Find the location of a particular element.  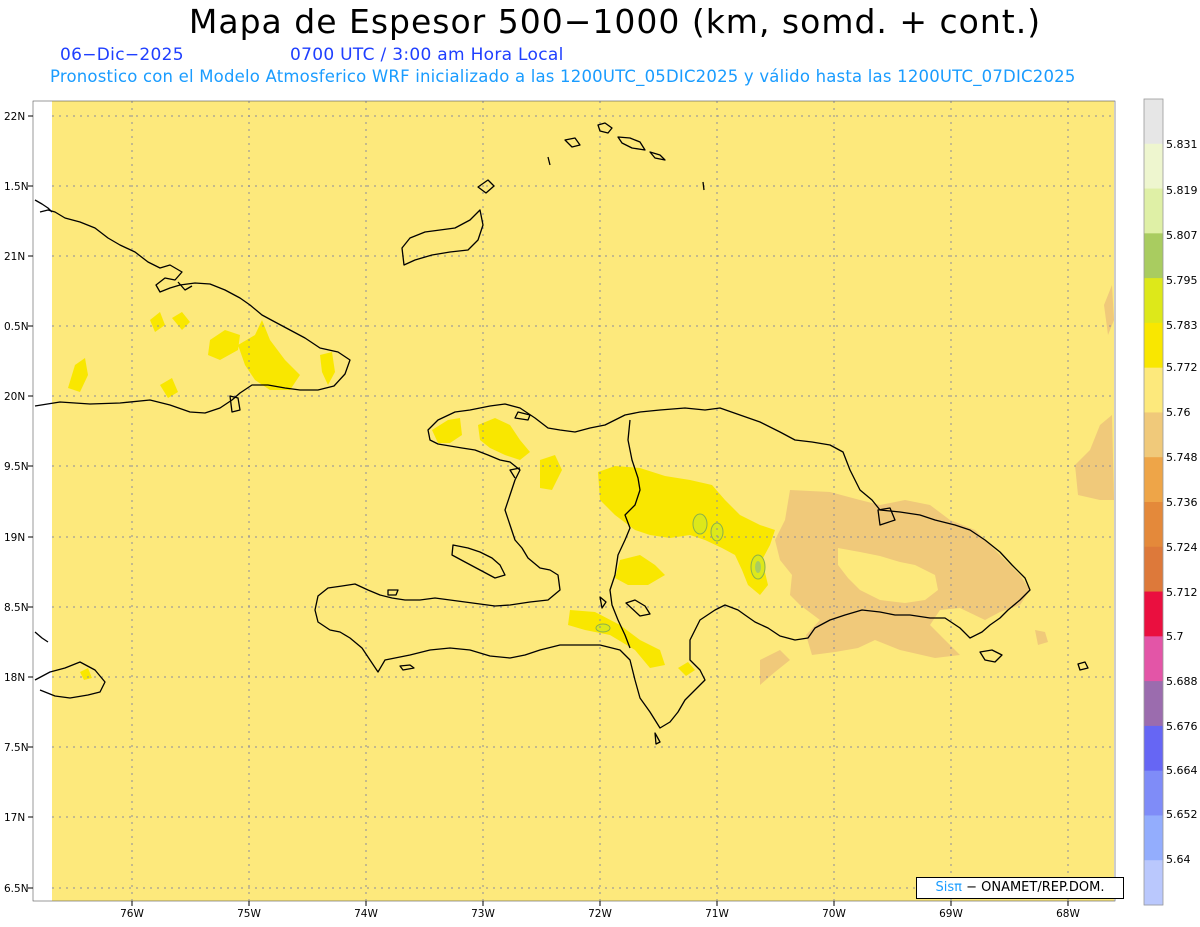

lat-label: 6.5N is located at coordinates (16, 889).